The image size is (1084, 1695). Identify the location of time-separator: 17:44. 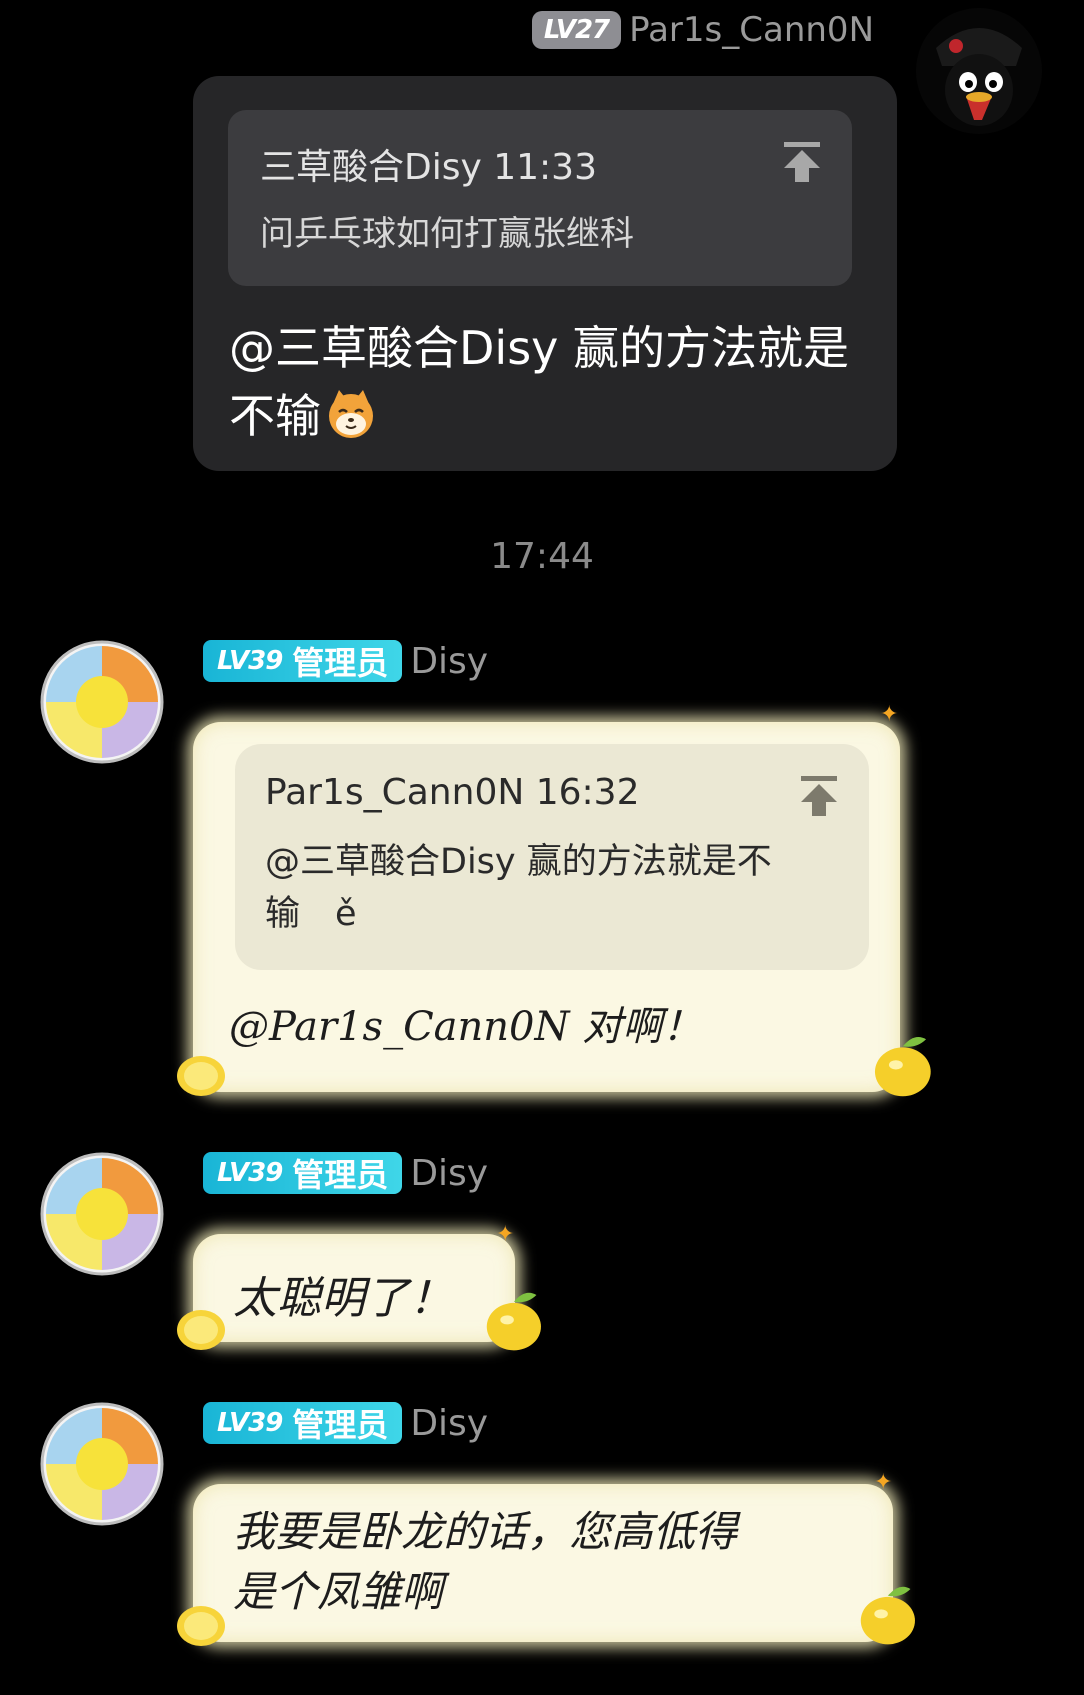
(542, 556).